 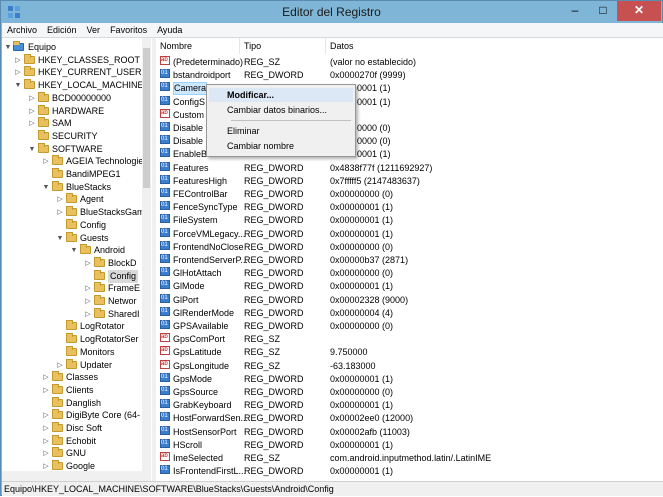 I want to click on tree-scroll-thumb, so click(x=146, y=118).